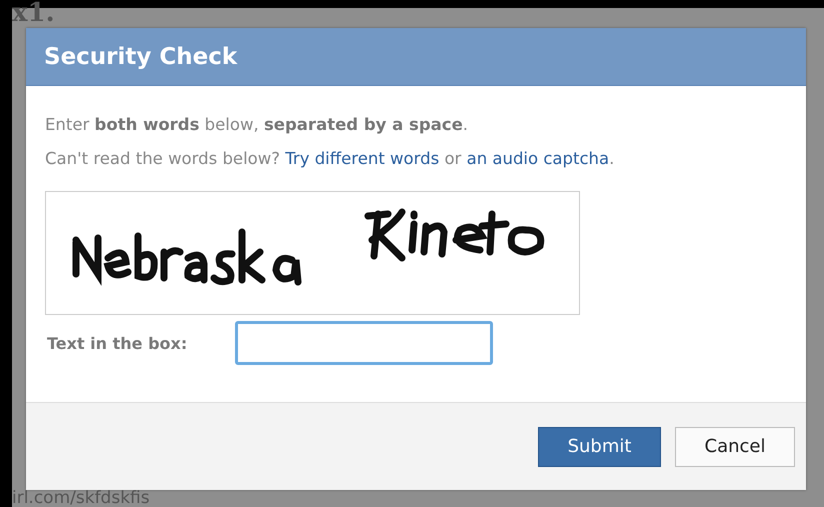 The image size is (824, 507). I want to click on instruction-text: Enter both words below, separated by a space., so click(257, 125).